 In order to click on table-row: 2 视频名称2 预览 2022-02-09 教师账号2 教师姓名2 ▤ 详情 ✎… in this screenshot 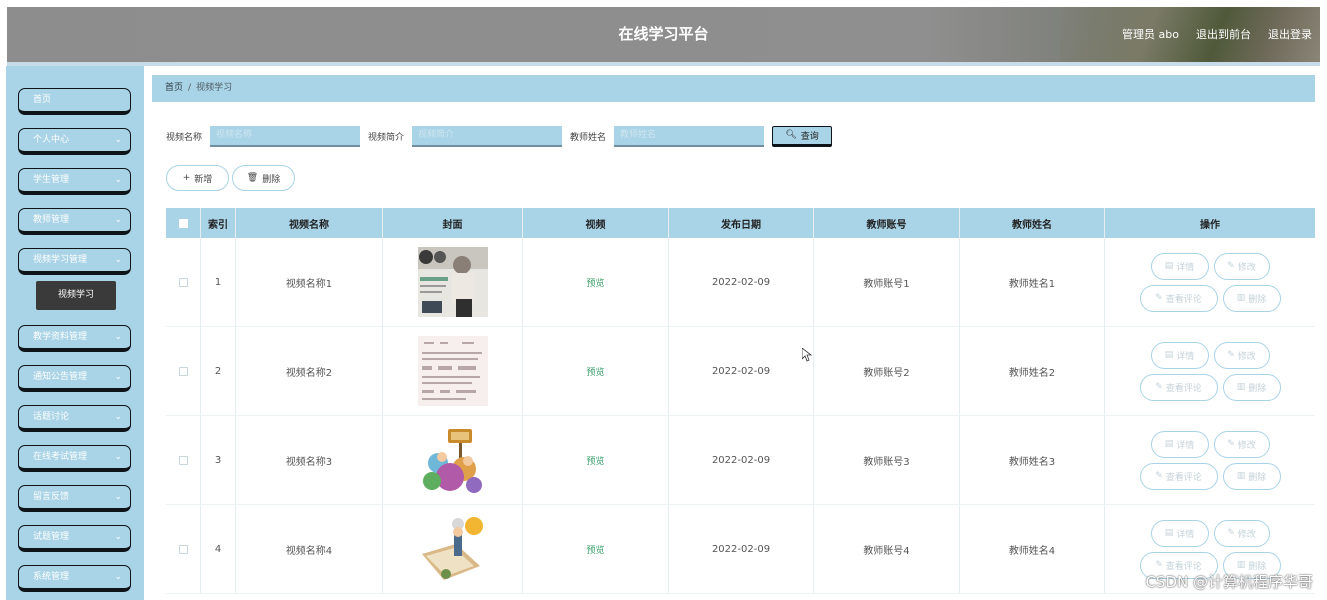, I will do `click(740, 371)`.